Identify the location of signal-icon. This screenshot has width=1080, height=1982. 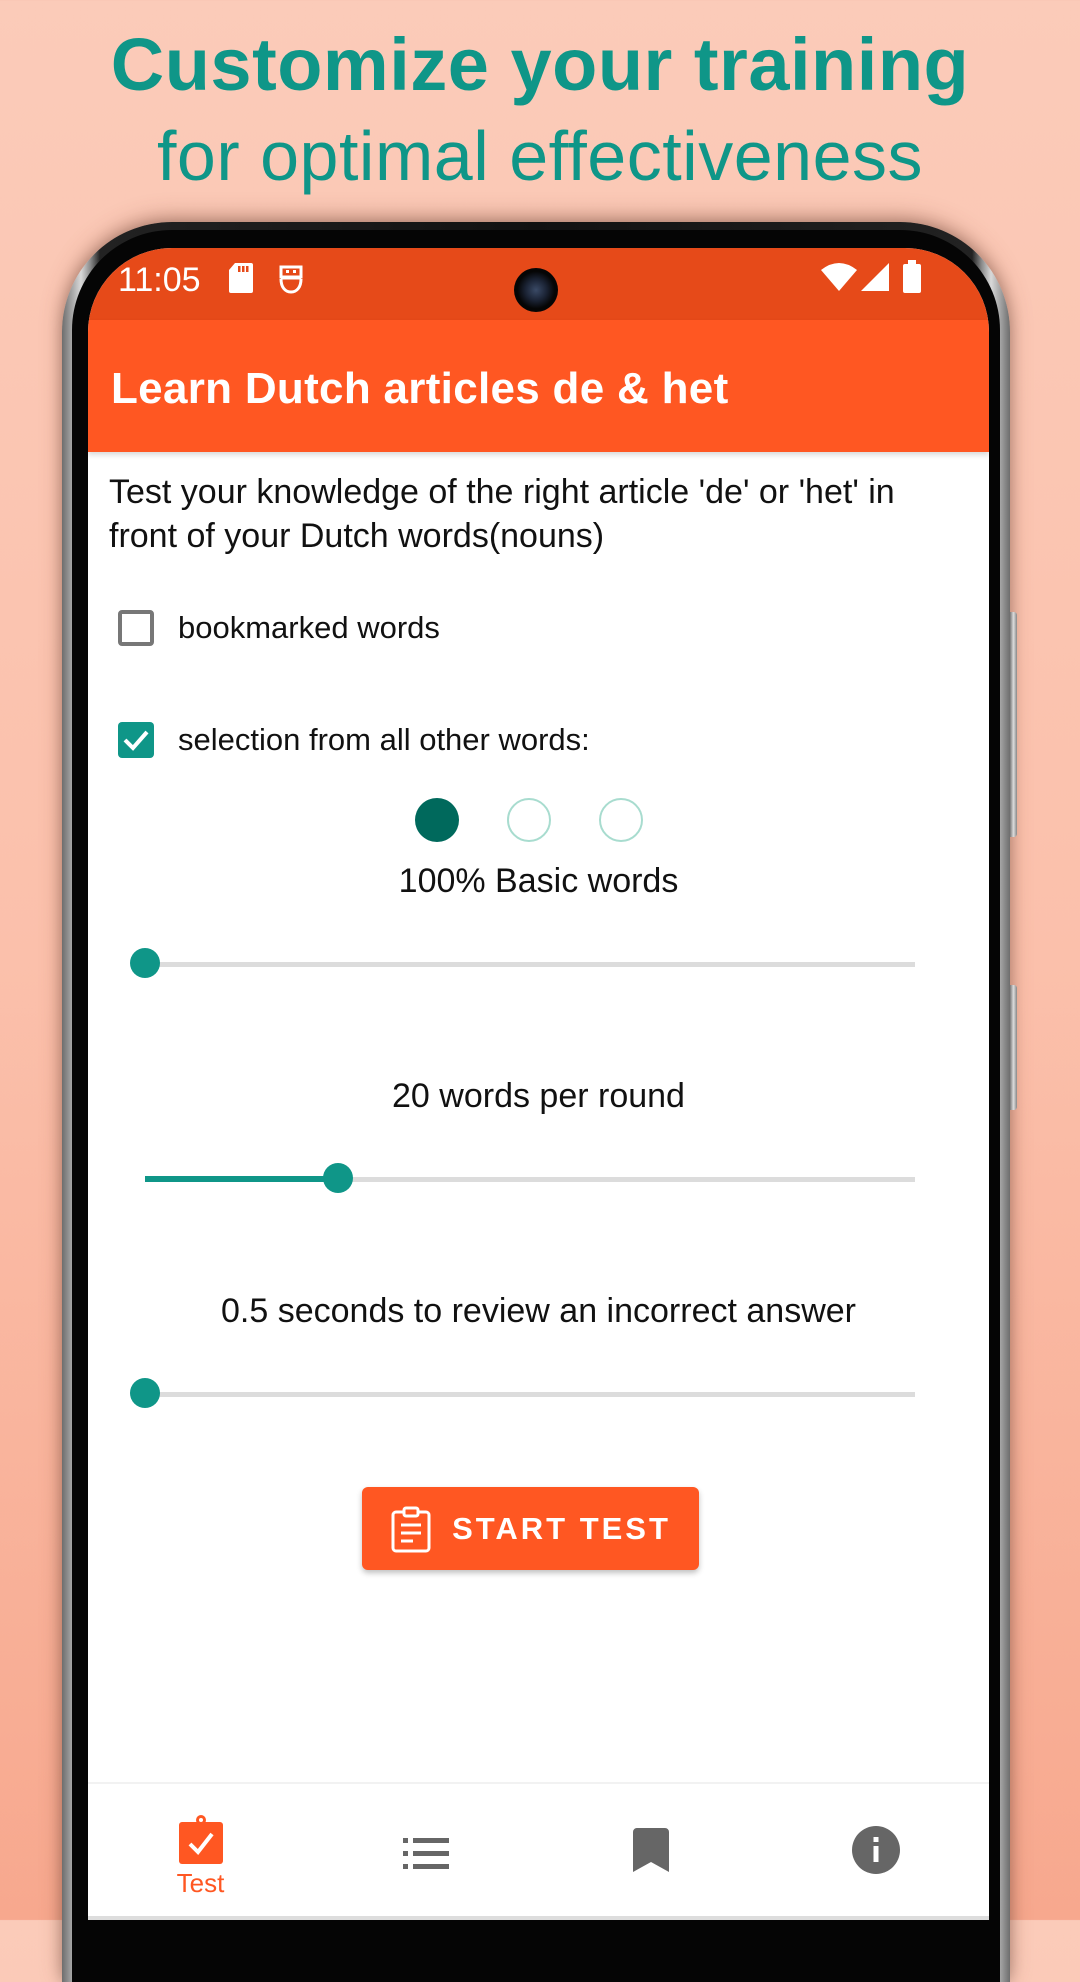
(875, 279).